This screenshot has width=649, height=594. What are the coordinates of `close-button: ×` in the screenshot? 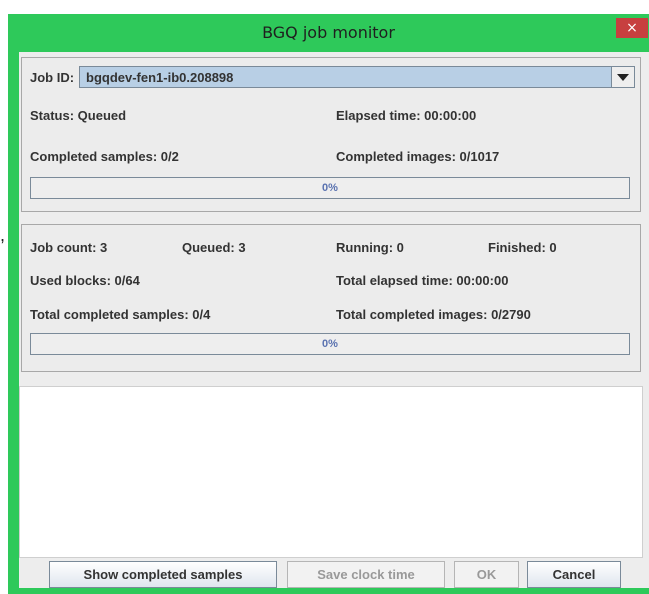 It's located at (632, 28).